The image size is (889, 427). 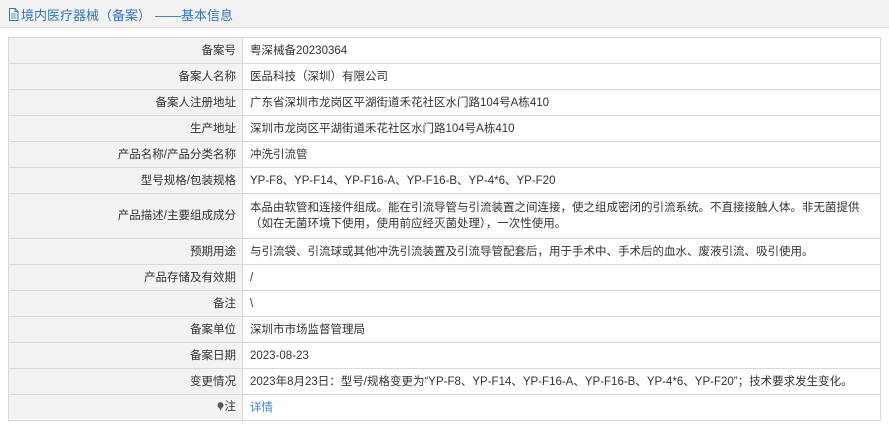 I want to click on row-label: 备案人注册地址, so click(x=125, y=102).